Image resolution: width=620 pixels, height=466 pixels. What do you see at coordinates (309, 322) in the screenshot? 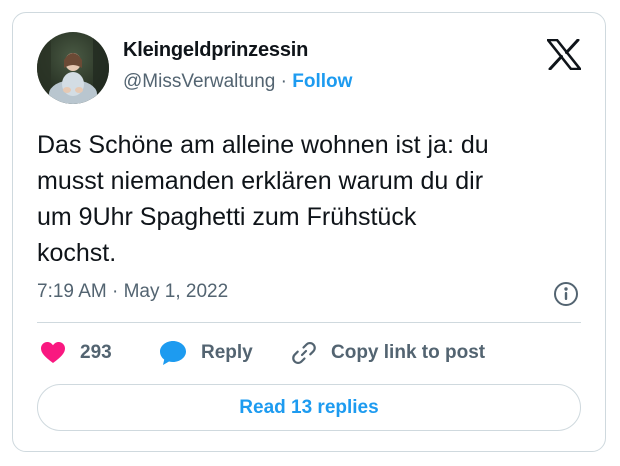
I see `divider` at bounding box center [309, 322].